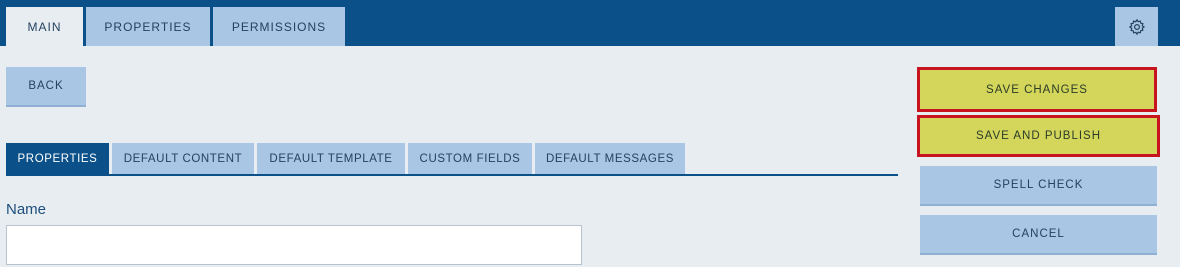 This screenshot has height=267, width=1180. Describe the element at coordinates (1038, 186) in the screenshot. I see `spell-check-button: SPELL CHECK` at that location.